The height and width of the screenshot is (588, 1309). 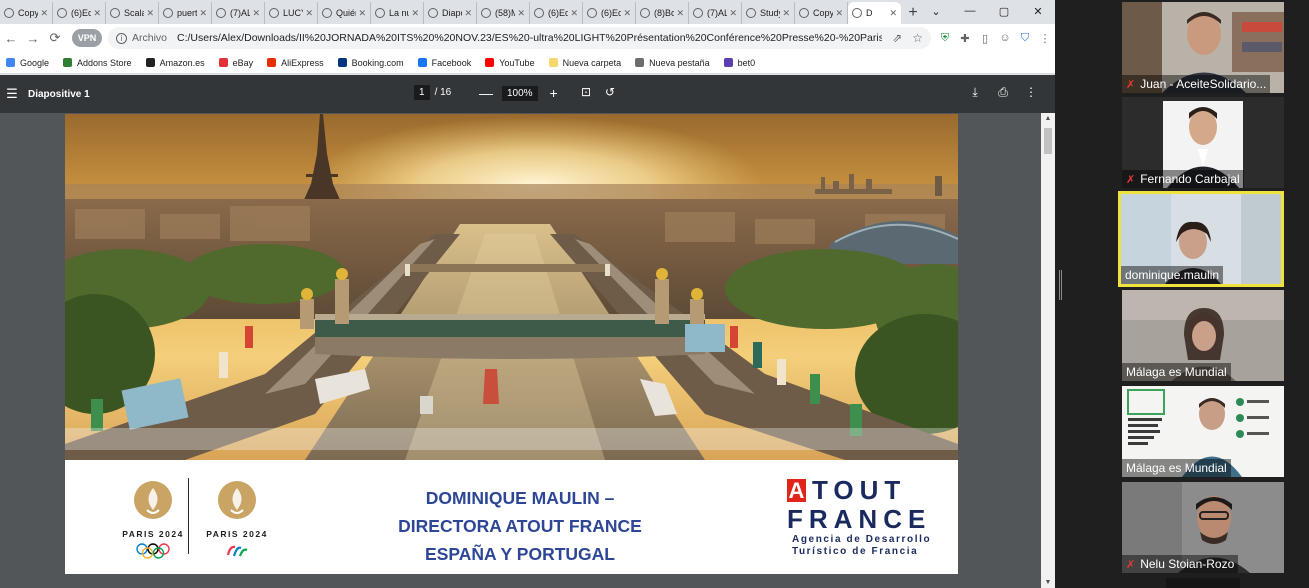 I want to click on bookmark-item: Addons Store, so click(x=97, y=63).